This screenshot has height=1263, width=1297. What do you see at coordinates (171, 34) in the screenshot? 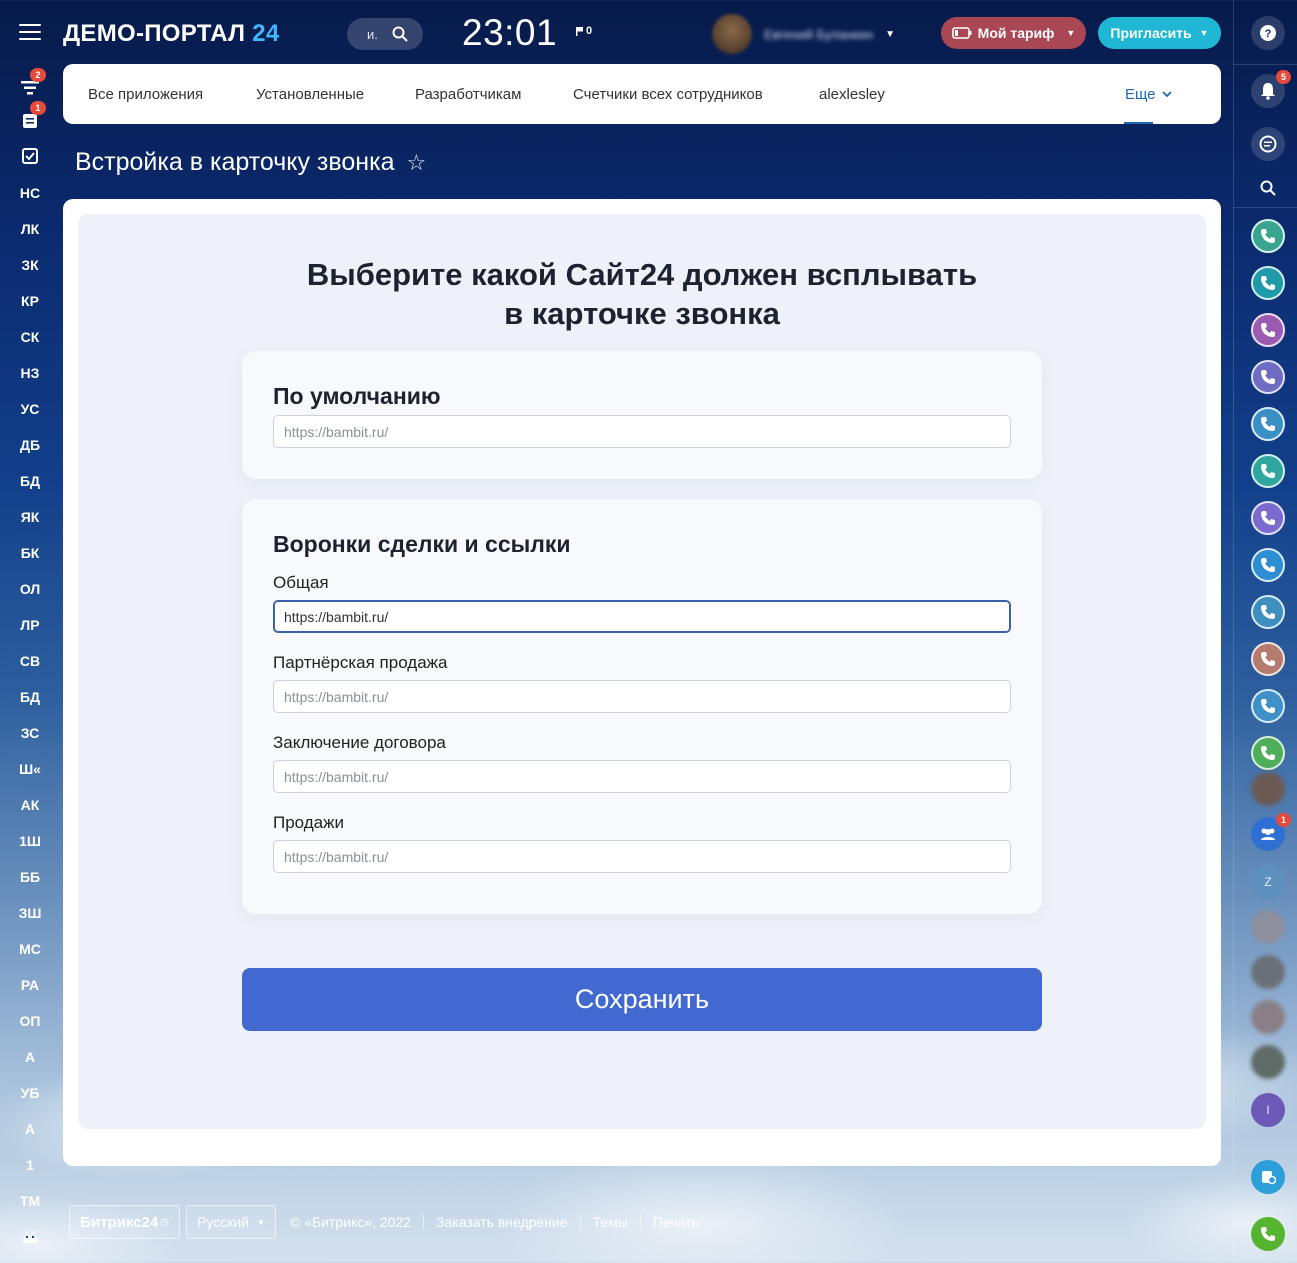
I see `portal-logo: ДЕМО-ПОРТАЛ 24` at bounding box center [171, 34].